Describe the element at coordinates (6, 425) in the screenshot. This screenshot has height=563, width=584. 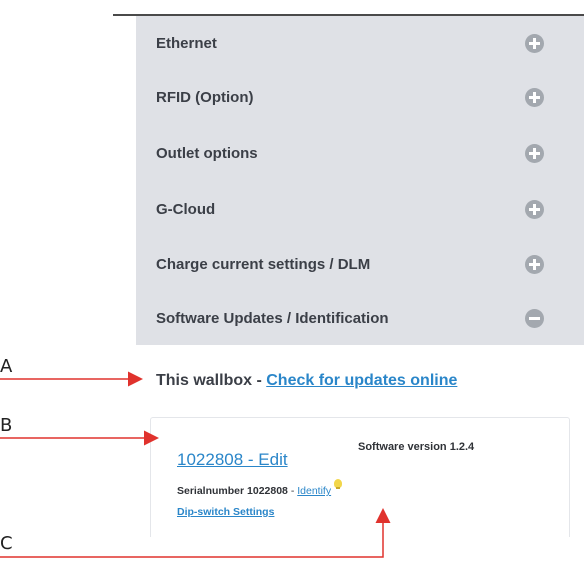
I see `annotation-label-b: B` at that location.